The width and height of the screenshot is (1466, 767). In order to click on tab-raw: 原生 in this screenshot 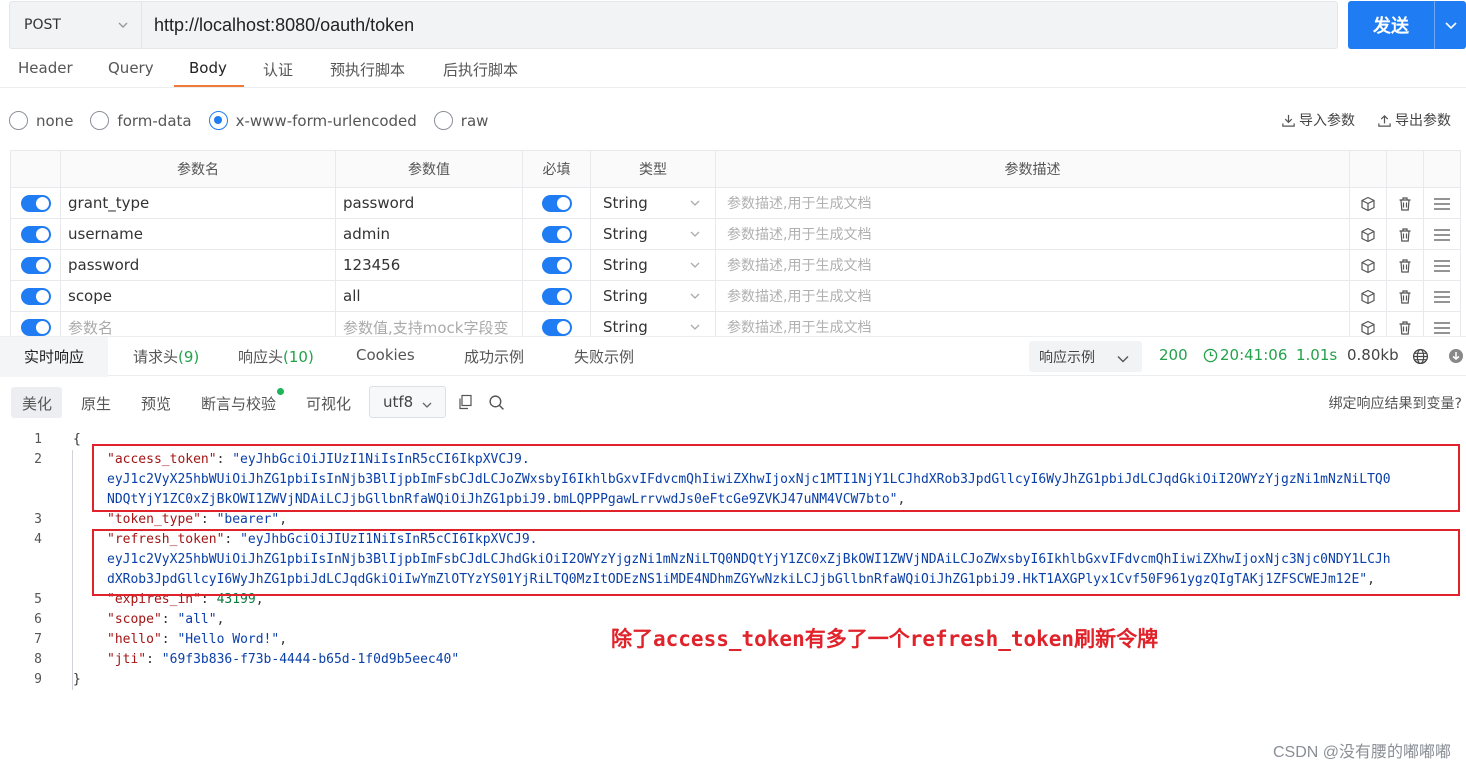, I will do `click(96, 403)`.